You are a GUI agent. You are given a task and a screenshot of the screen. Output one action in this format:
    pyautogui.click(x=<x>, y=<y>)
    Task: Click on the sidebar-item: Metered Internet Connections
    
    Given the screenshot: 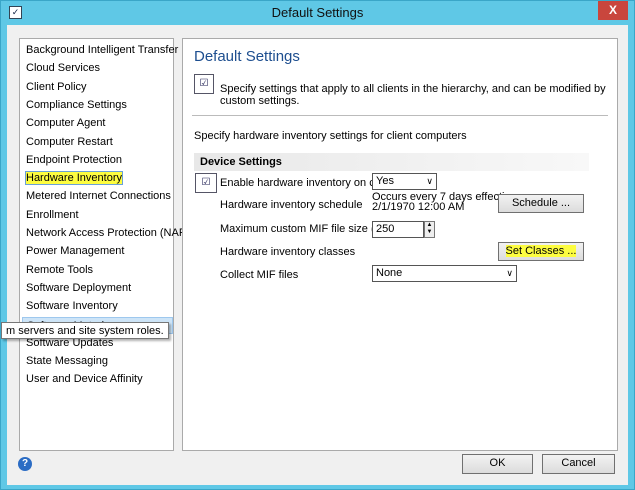 What is the action you would take?
    pyautogui.click(x=99, y=196)
    